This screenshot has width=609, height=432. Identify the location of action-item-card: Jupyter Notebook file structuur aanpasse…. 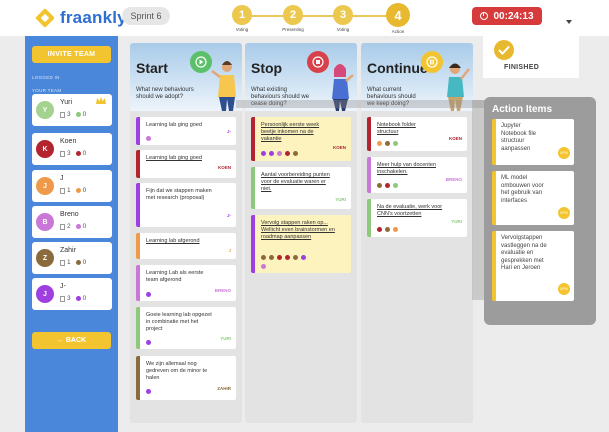
(533, 142).